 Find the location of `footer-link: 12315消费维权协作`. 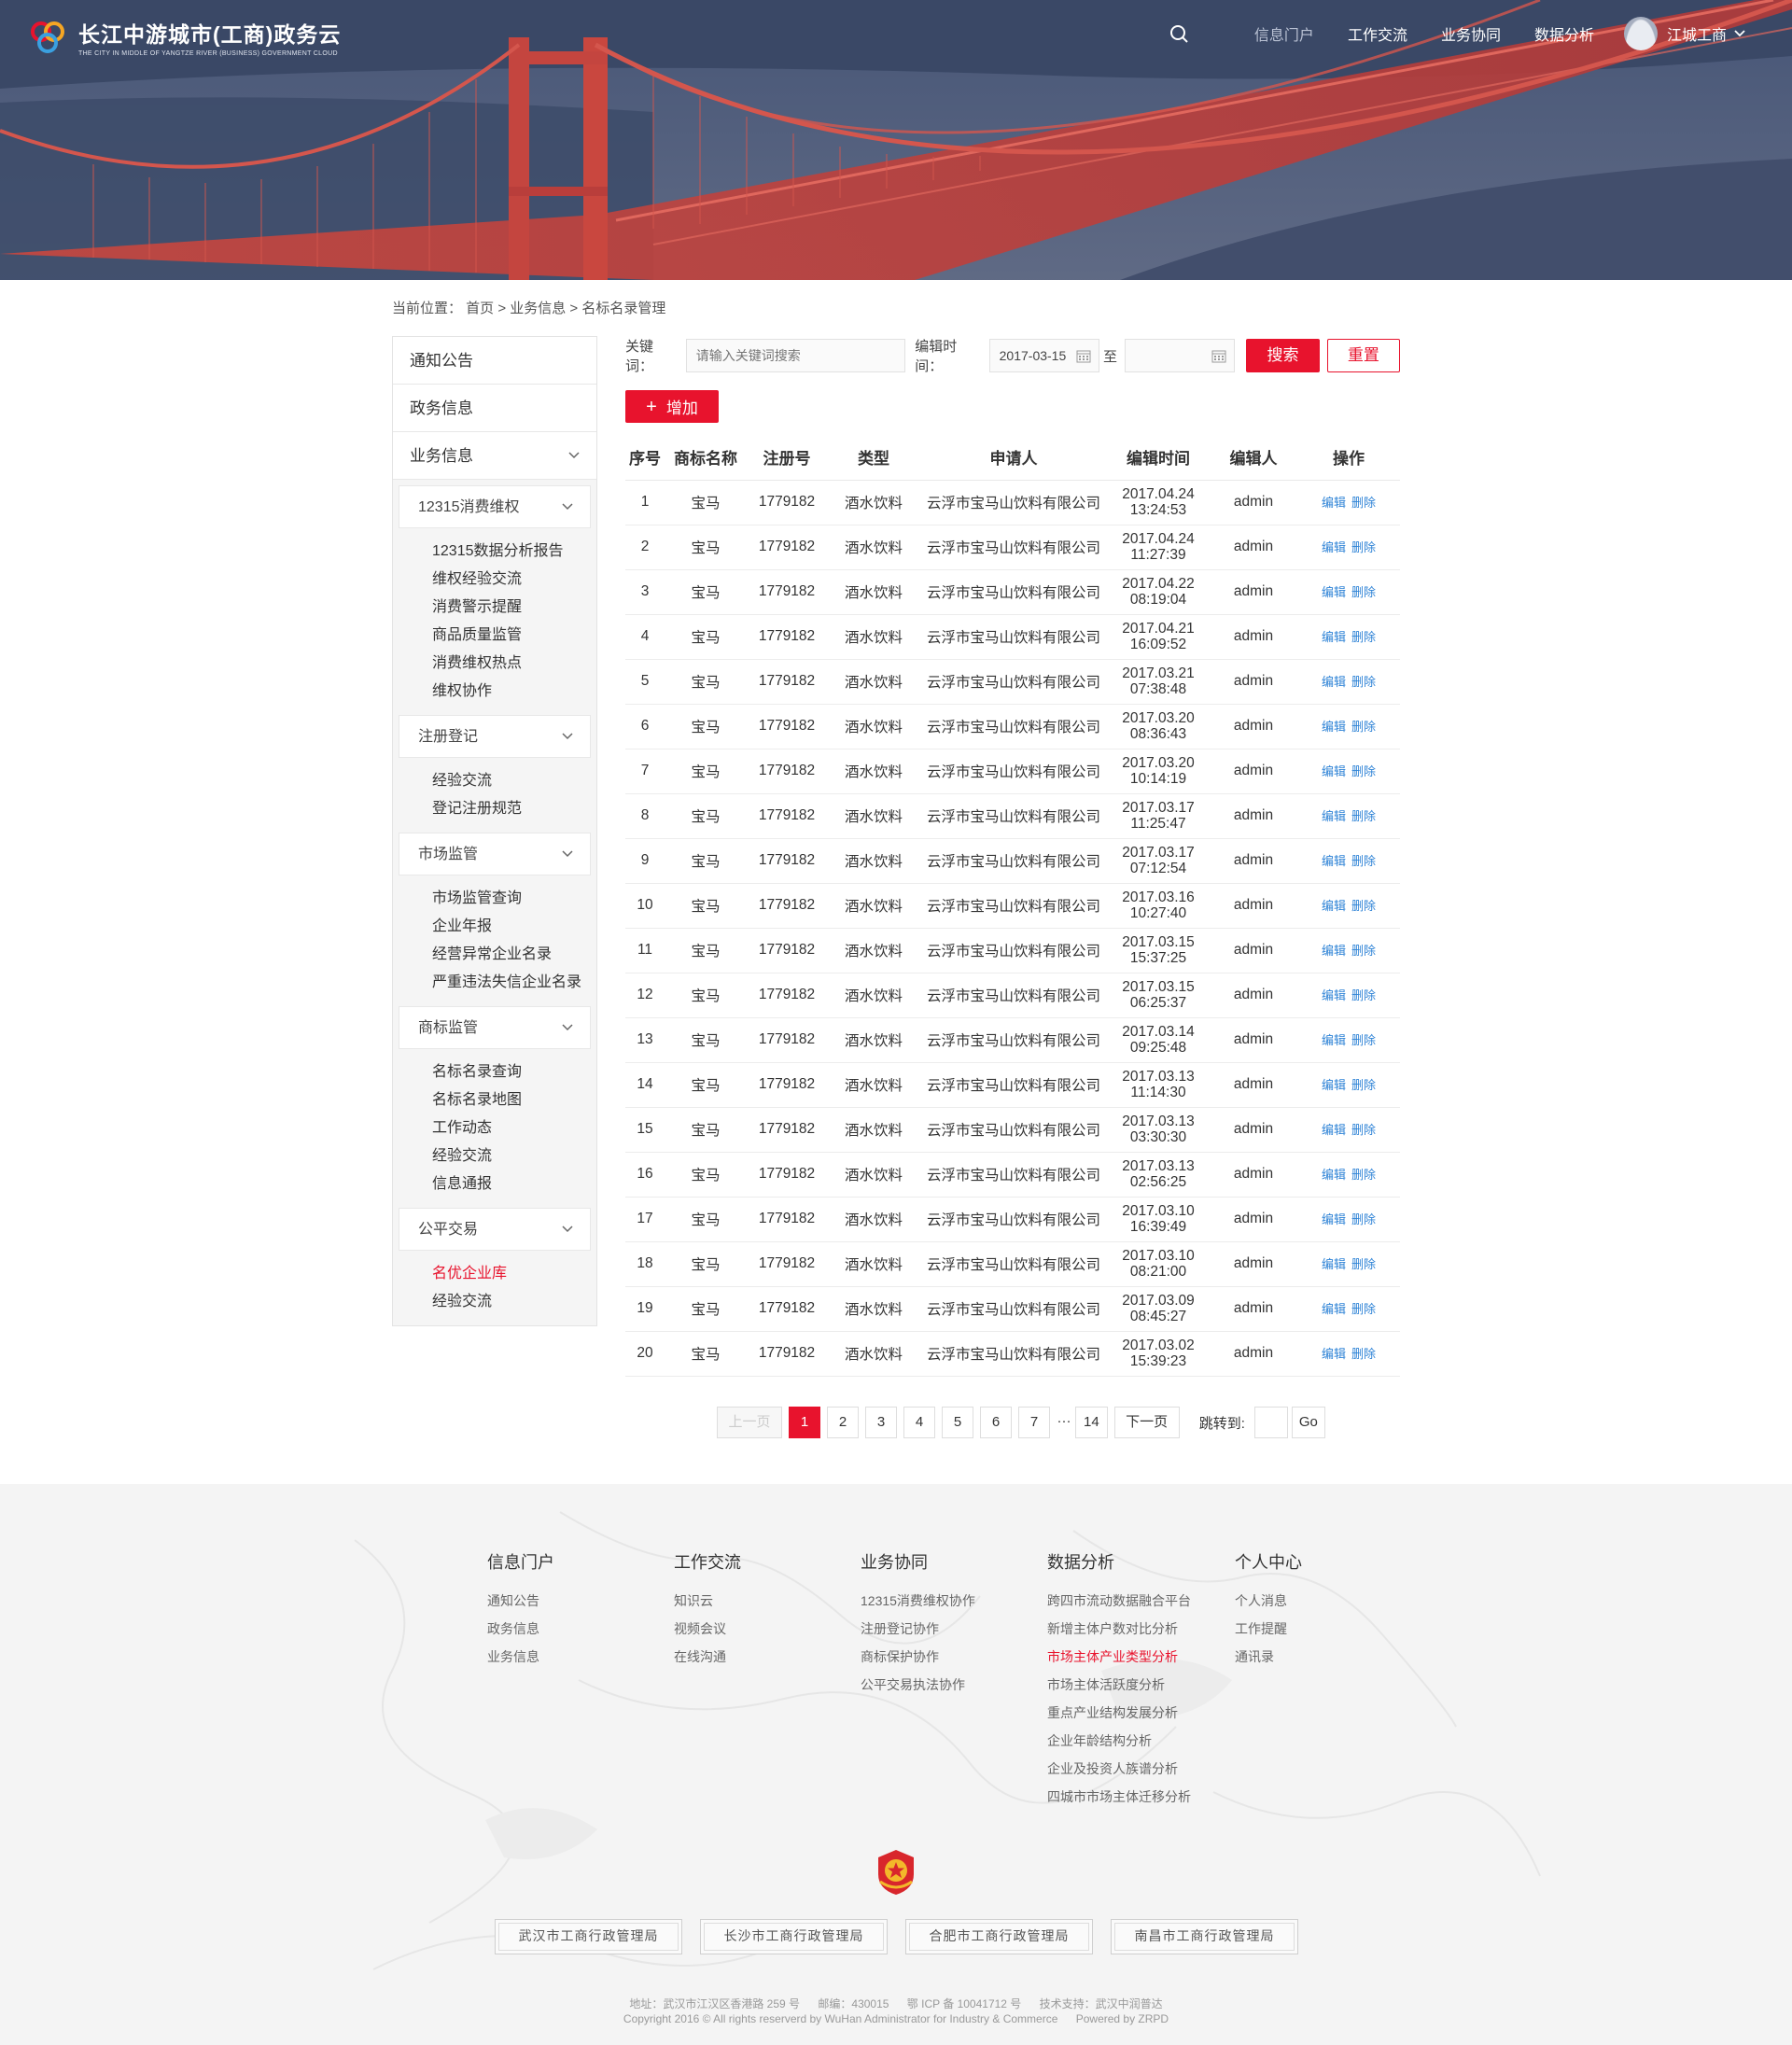

footer-link: 12315消费维权协作 is located at coordinates (918, 1601).